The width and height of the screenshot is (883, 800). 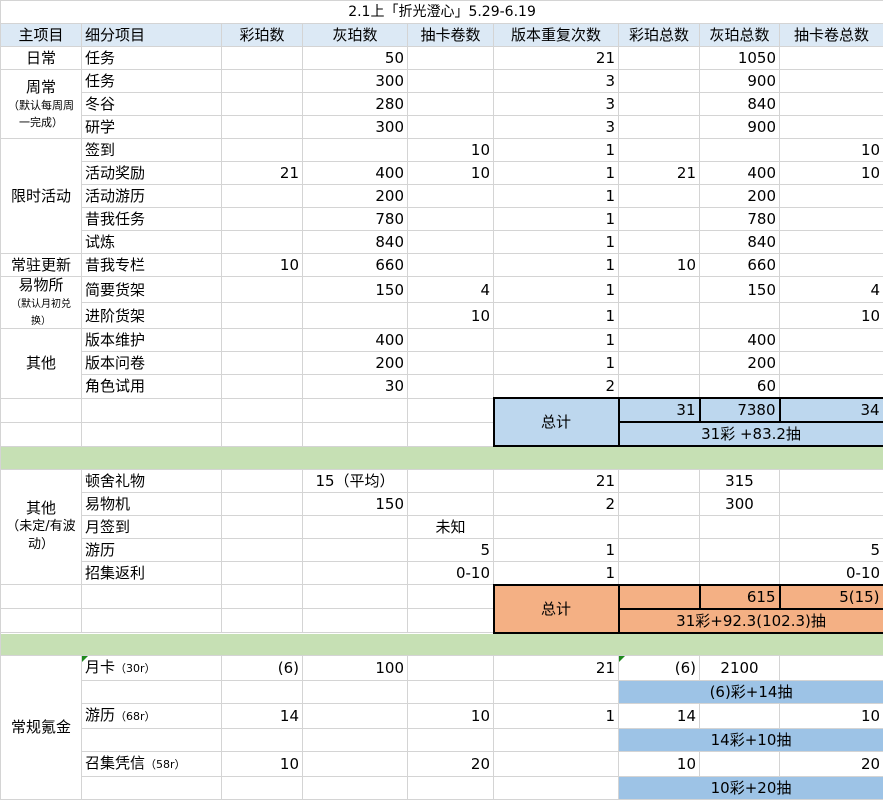 What do you see at coordinates (831, 35) in the screenshot?
I see `header-ticket-total: 抽卡卷总数` at bounding box center [831, 35].